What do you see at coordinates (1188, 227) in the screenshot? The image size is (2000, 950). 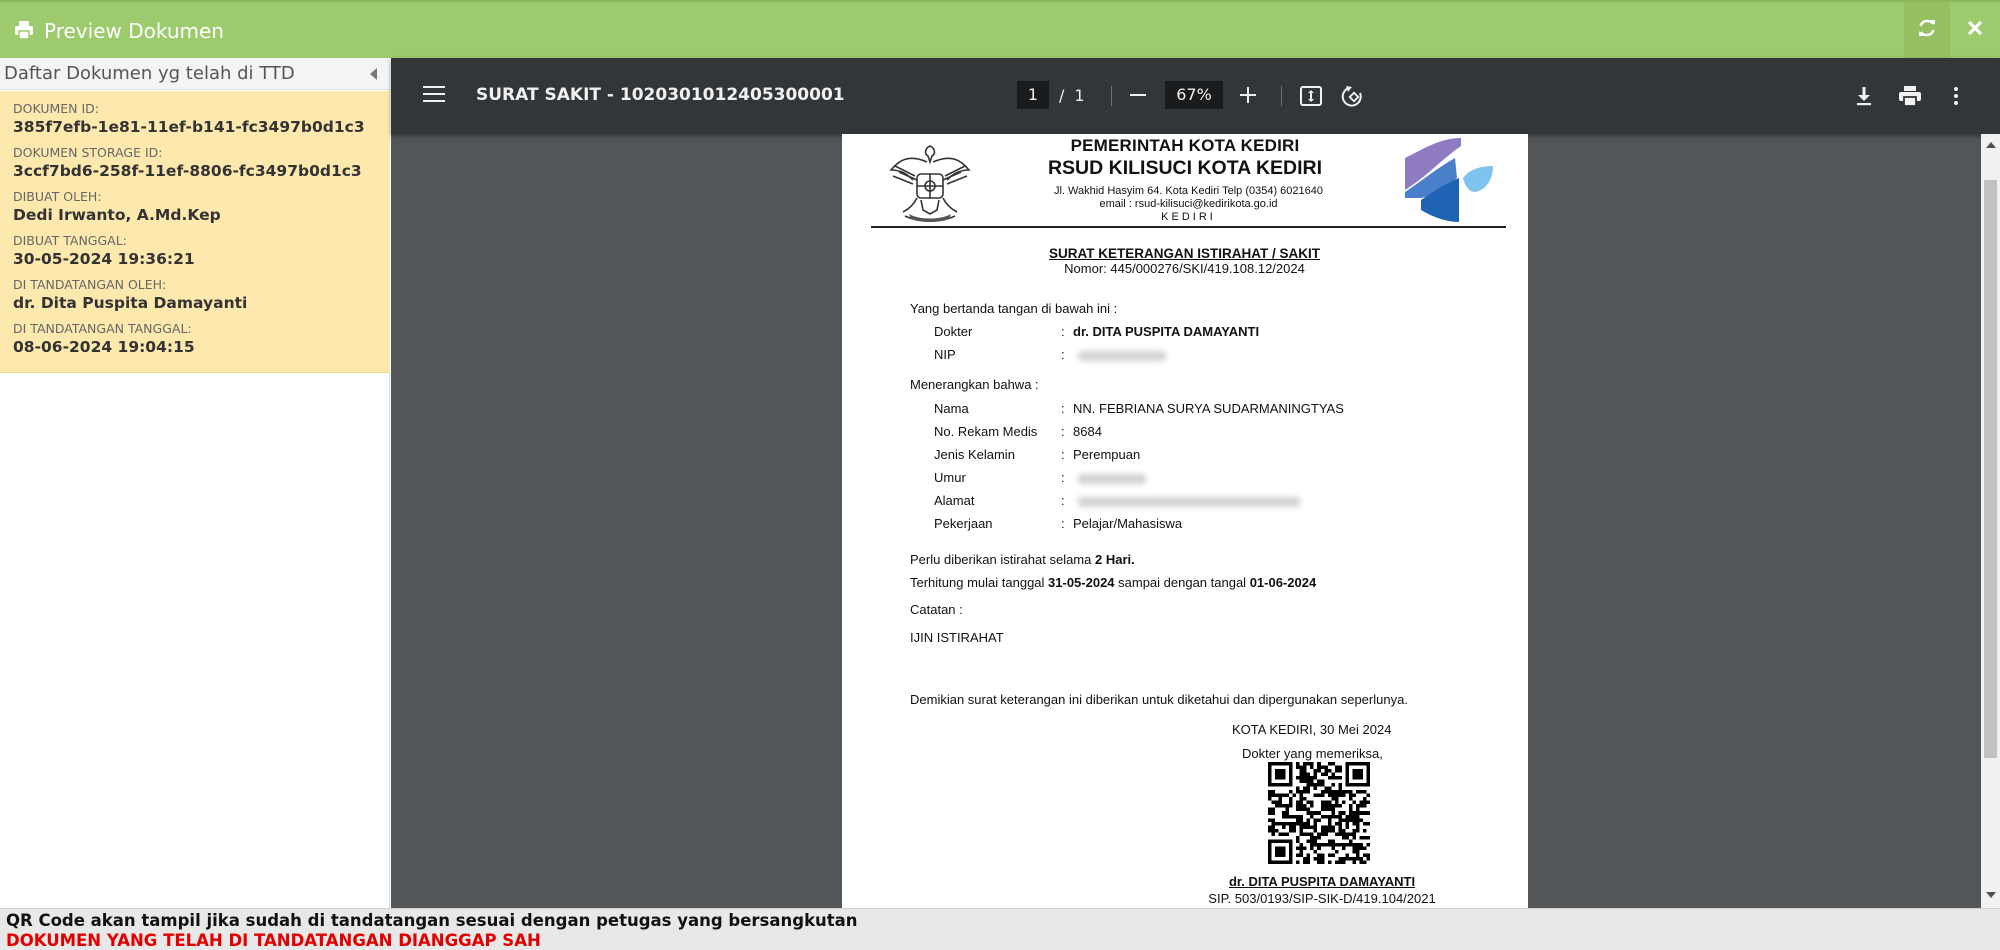 I see `letterhead-divider` at bounding box center [1188, 227].